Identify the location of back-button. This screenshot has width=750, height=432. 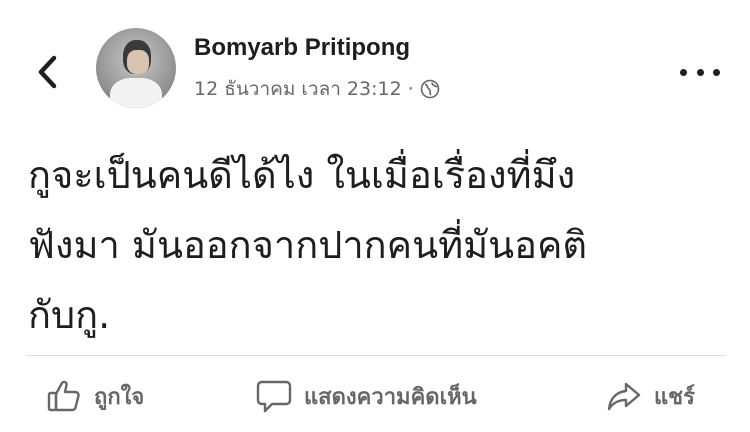
(47, 72).